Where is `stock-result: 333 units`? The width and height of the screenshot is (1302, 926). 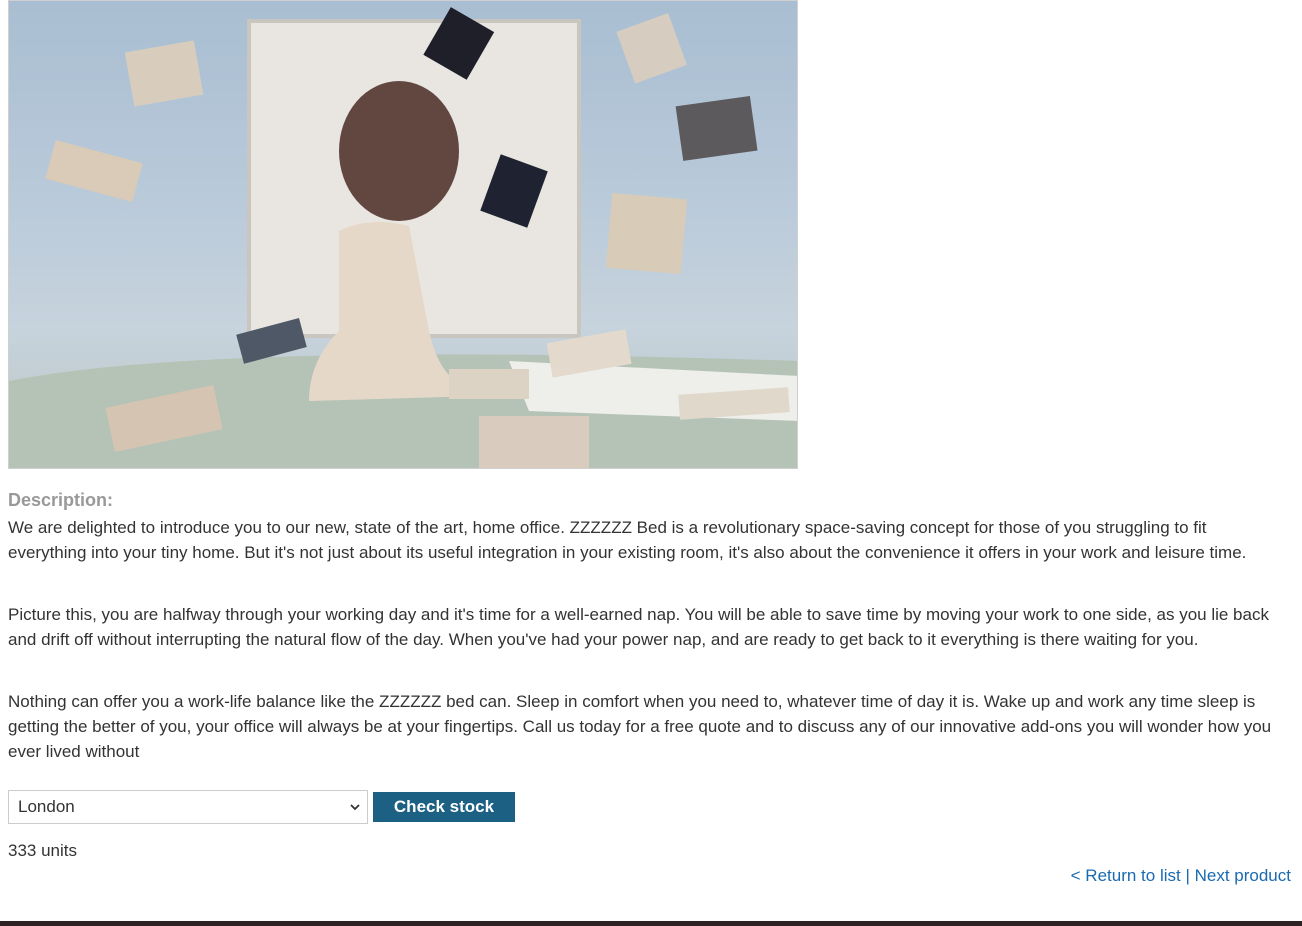
stock-result: 333 units is located at coordinates (42, 850).